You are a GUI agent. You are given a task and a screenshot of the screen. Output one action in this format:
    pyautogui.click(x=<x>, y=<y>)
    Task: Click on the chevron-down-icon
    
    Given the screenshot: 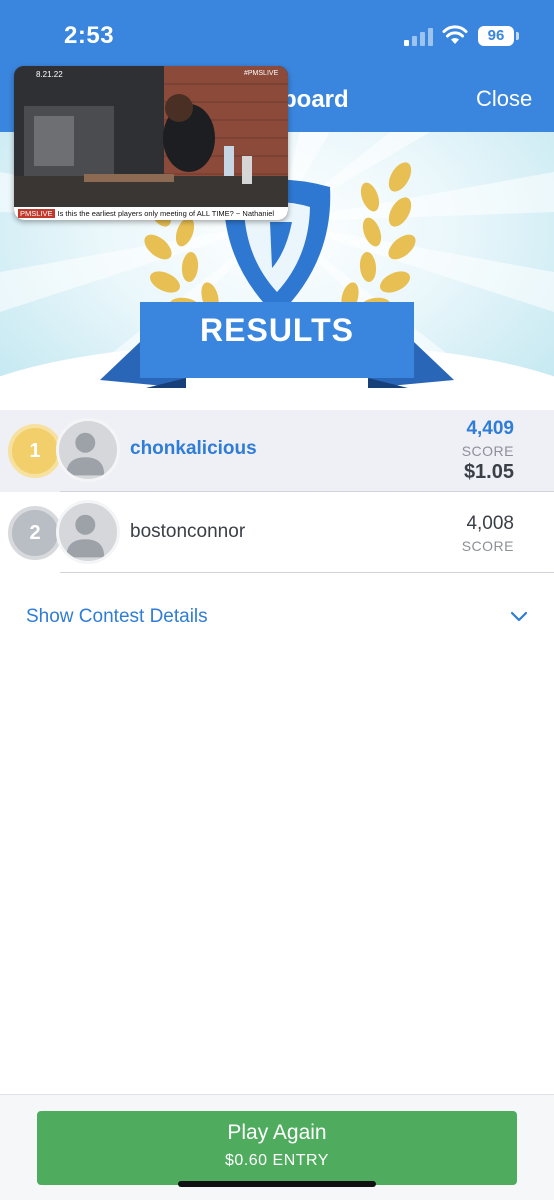 What is the action you would take?
    pyautogui.click(x=519, y=617)
    